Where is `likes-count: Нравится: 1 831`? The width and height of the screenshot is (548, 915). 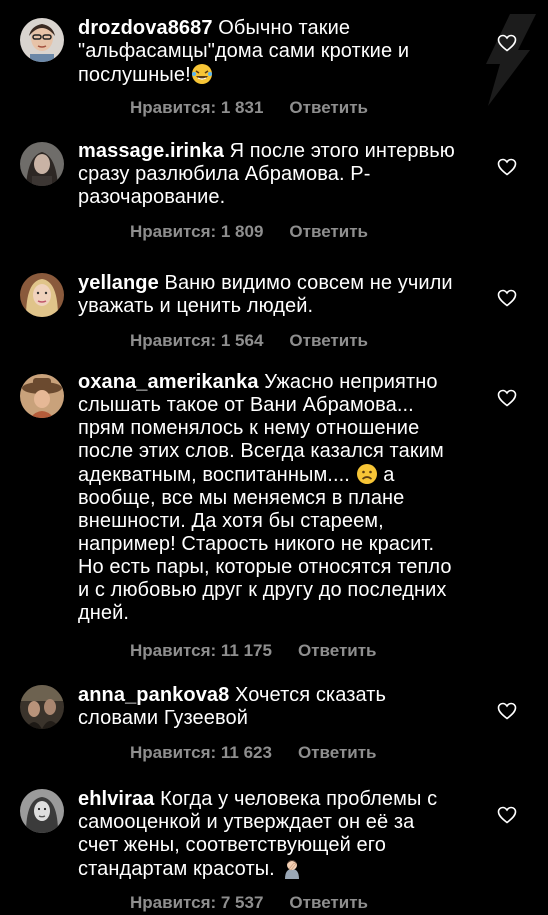
likes-count: Нравится: 1 831 is located at coordinates (196, 107).